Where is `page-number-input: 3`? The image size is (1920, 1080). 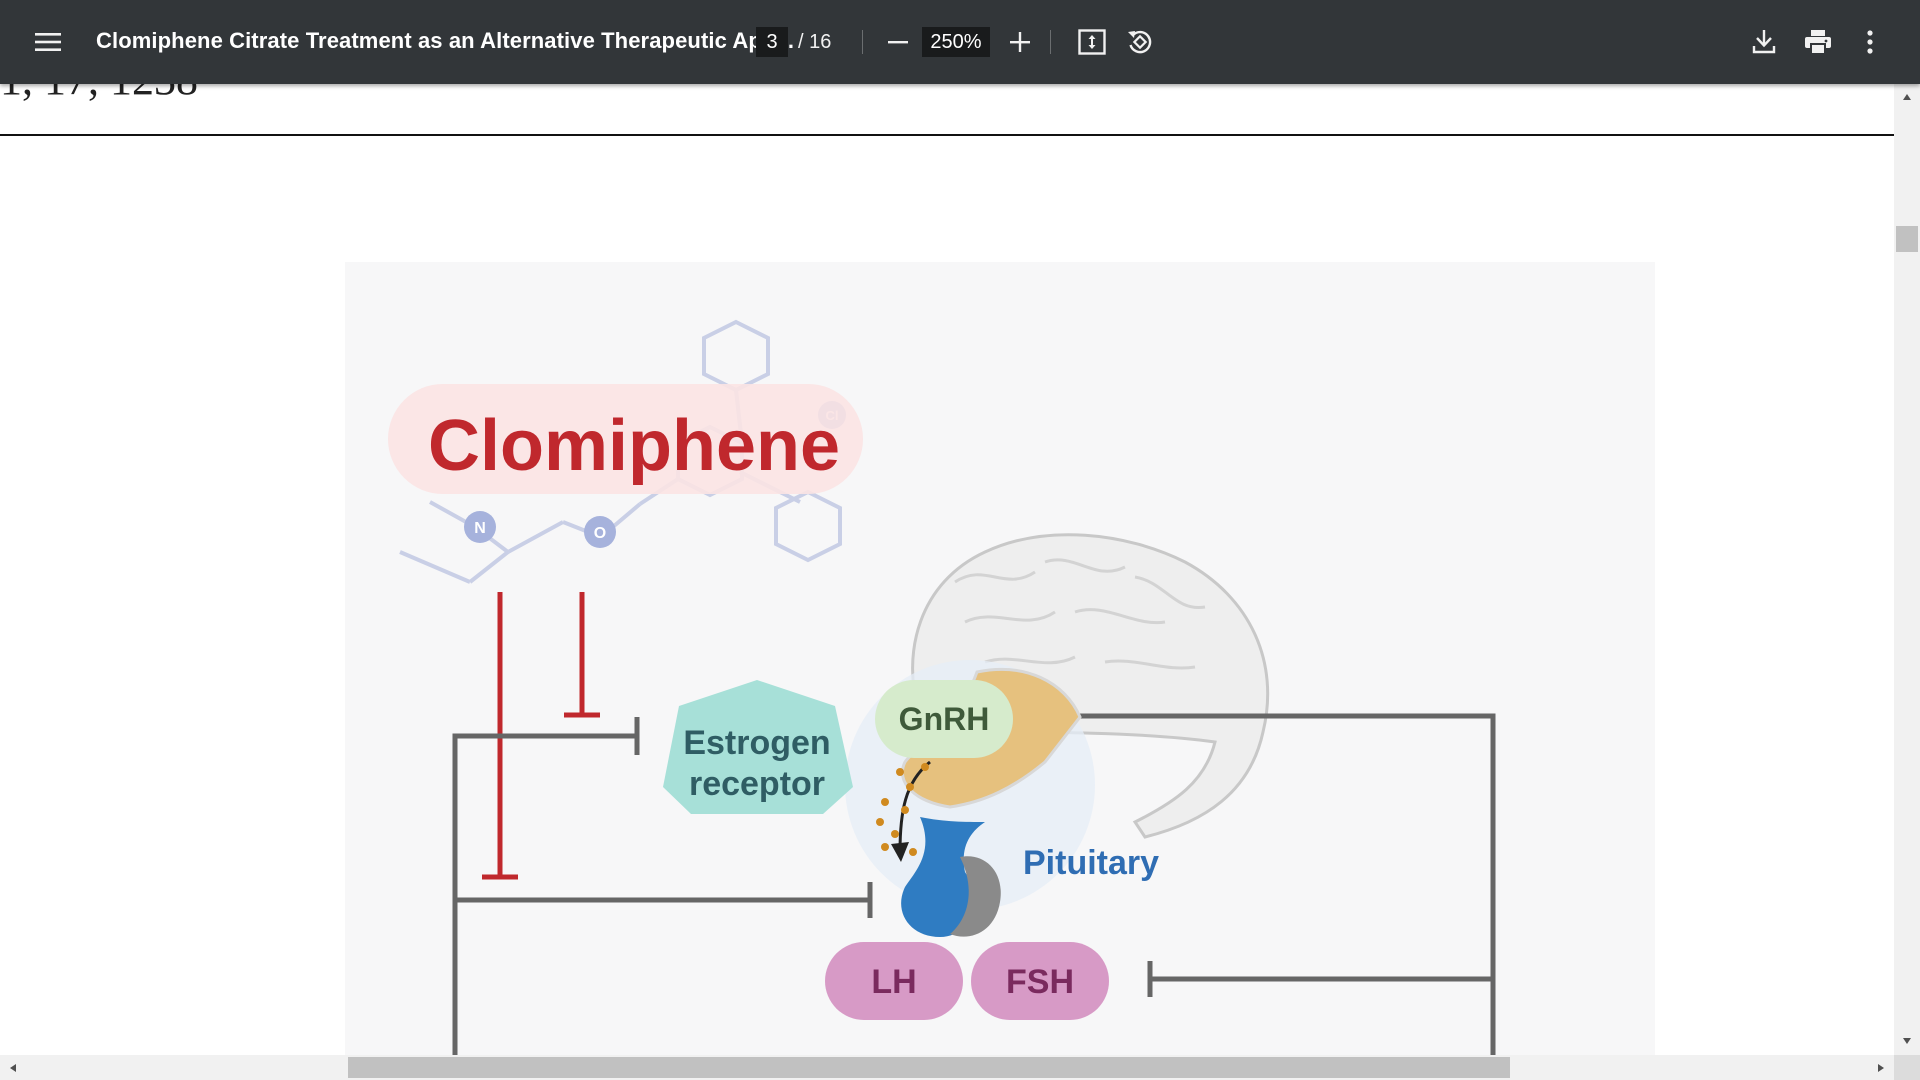
page-number-input: 3 is located at coordinates (772, 42).